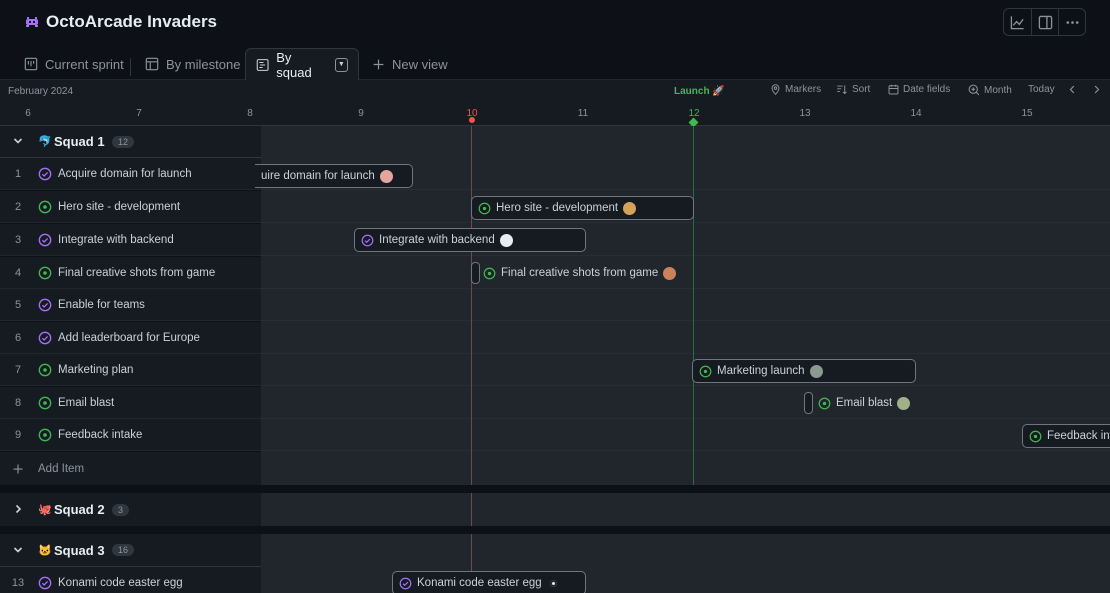 This screenshot has height=593, width=1110. What do you see at coordinates (1072, 89) in the screenshot?
I see `previous-button` at bounding box center [1072, 89].